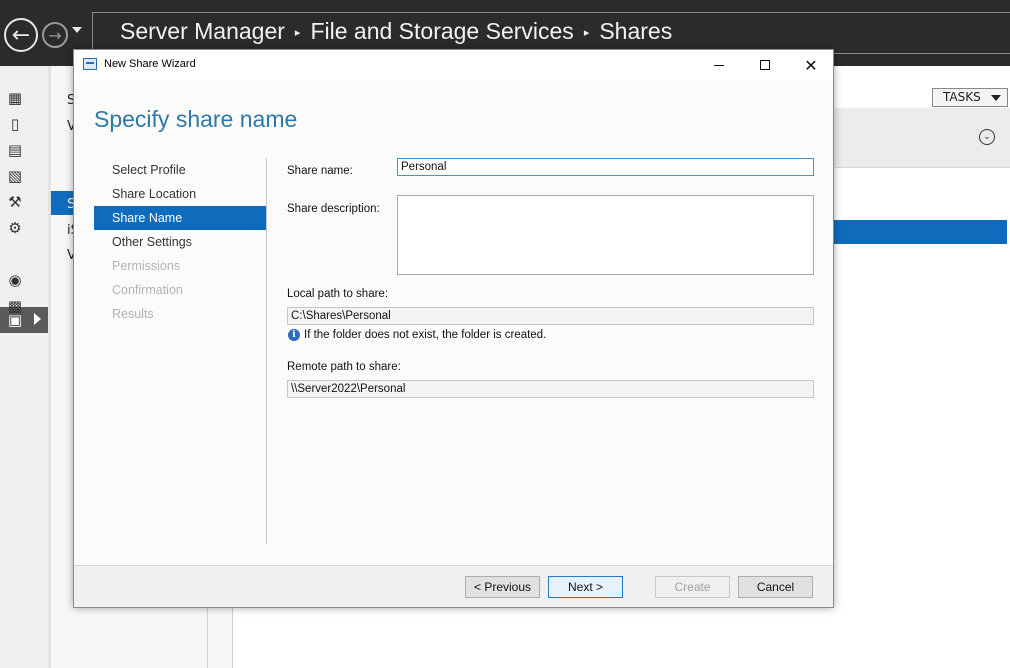  I want to click on dialog-titlebar: New Share Wizard ✕, so click(453, 65).